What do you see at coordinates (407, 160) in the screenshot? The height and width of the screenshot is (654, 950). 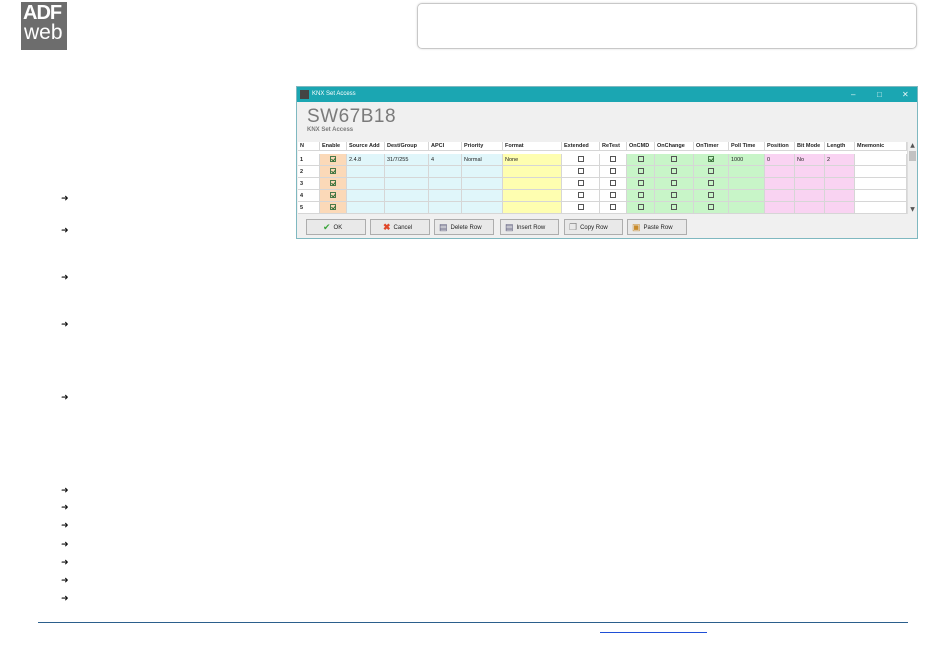 I see `cell-dest: 31/7/255` at bounding box center [407, 160].